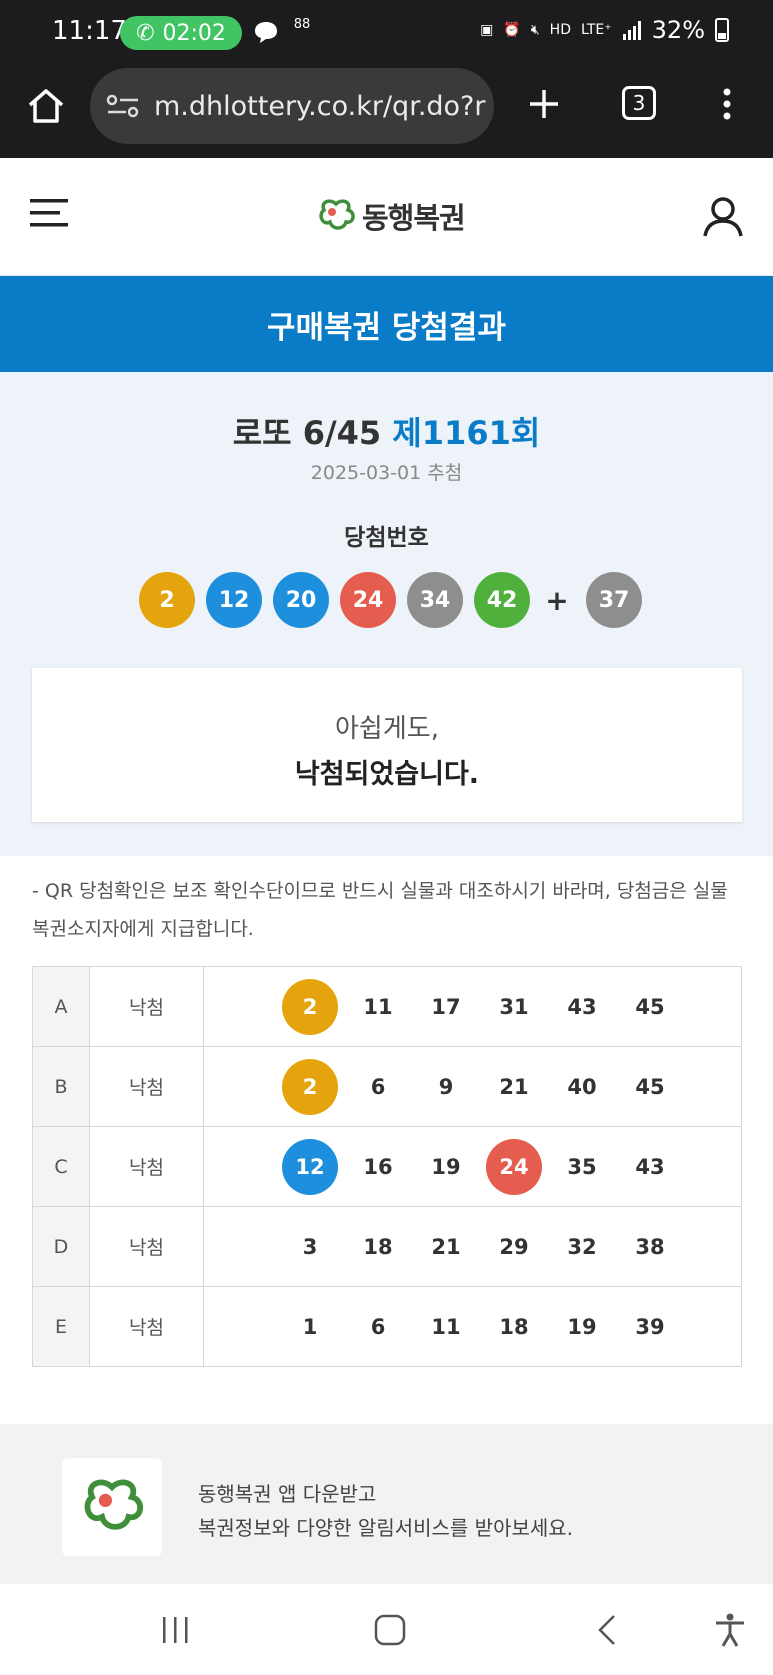 Image resolution: width=773 pixels, height=1675 pixels. Describe the element at coordinates (508, 1327) in the screenshot. I see `ticket-numbers-row: 1 6 11 18 19 39` at that location.